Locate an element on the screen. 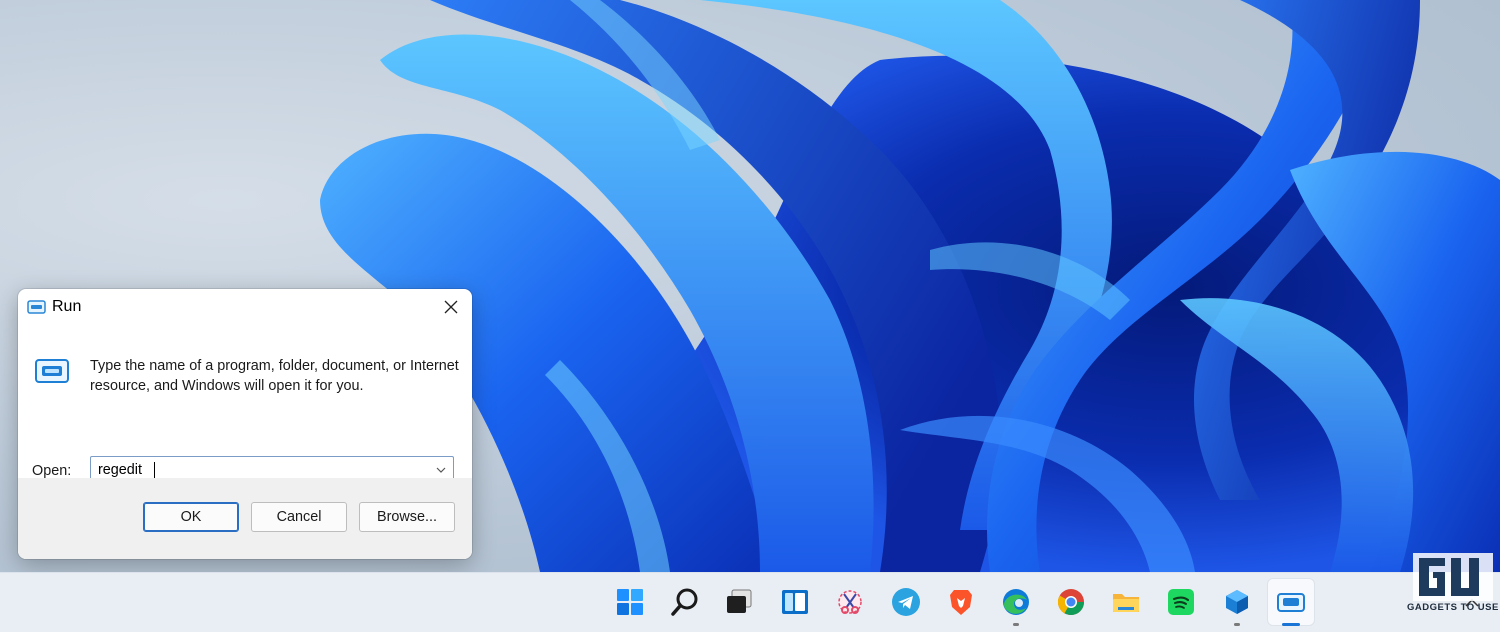 The image size is (1500, 632). widgets-button is located at coordinates (795, 602).